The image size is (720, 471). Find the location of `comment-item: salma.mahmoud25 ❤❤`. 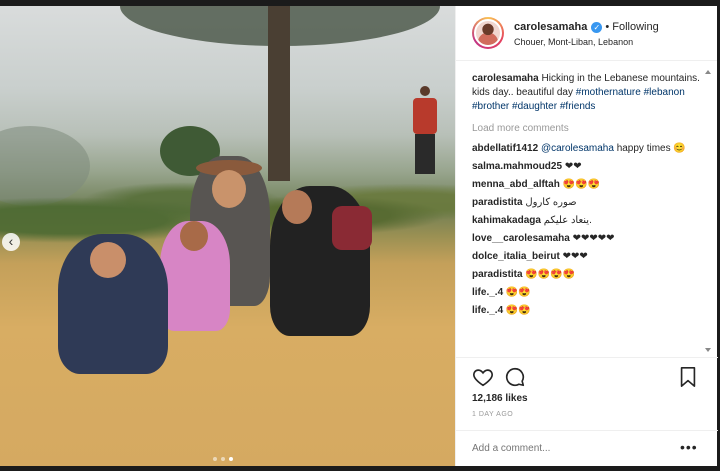

comment-item: salma.mahmoud25 ❤❤ is located at coordinates (591, 167).